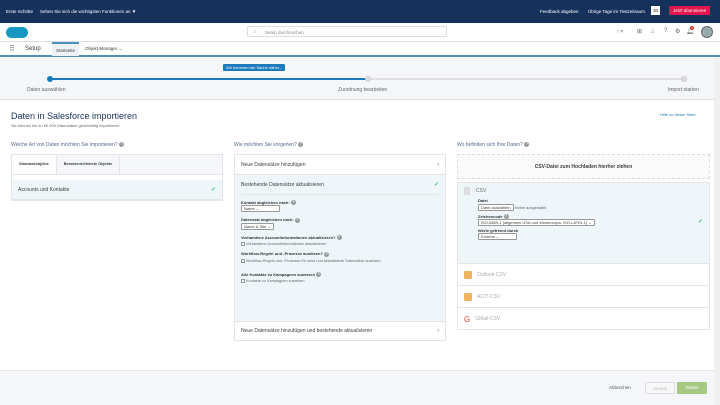 Image resolution: width=720 pixels, height=405 pixels. What do you see at coordinates (260, 209) in the screenshot?
I see `match-contact-select: Name ⌄` at bounding box center [260, 209].